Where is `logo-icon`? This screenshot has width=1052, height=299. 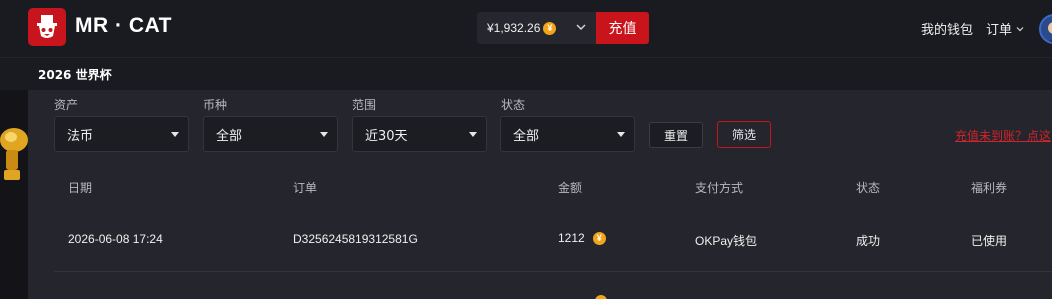 logo-icon is located at coordinates (47, 27).